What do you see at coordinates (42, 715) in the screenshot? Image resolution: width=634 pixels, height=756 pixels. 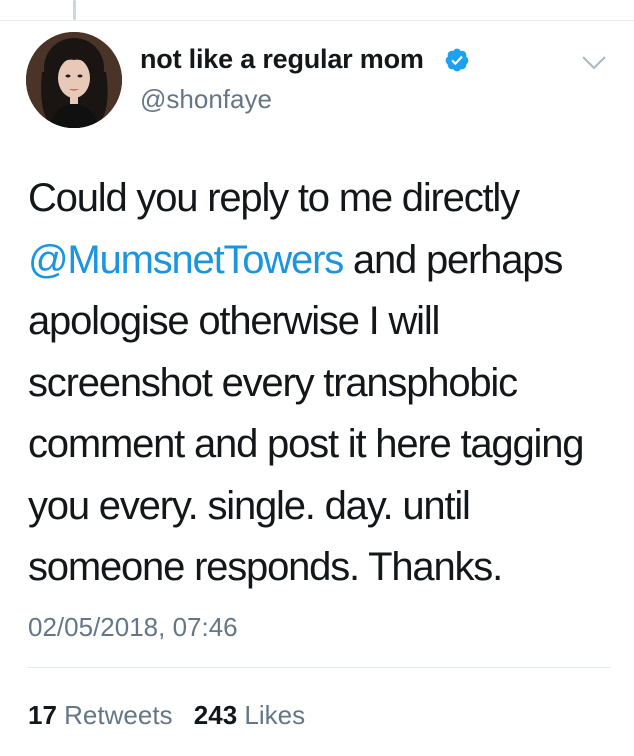 I see `retweets-count: 17` at bounding box center [42, 715].